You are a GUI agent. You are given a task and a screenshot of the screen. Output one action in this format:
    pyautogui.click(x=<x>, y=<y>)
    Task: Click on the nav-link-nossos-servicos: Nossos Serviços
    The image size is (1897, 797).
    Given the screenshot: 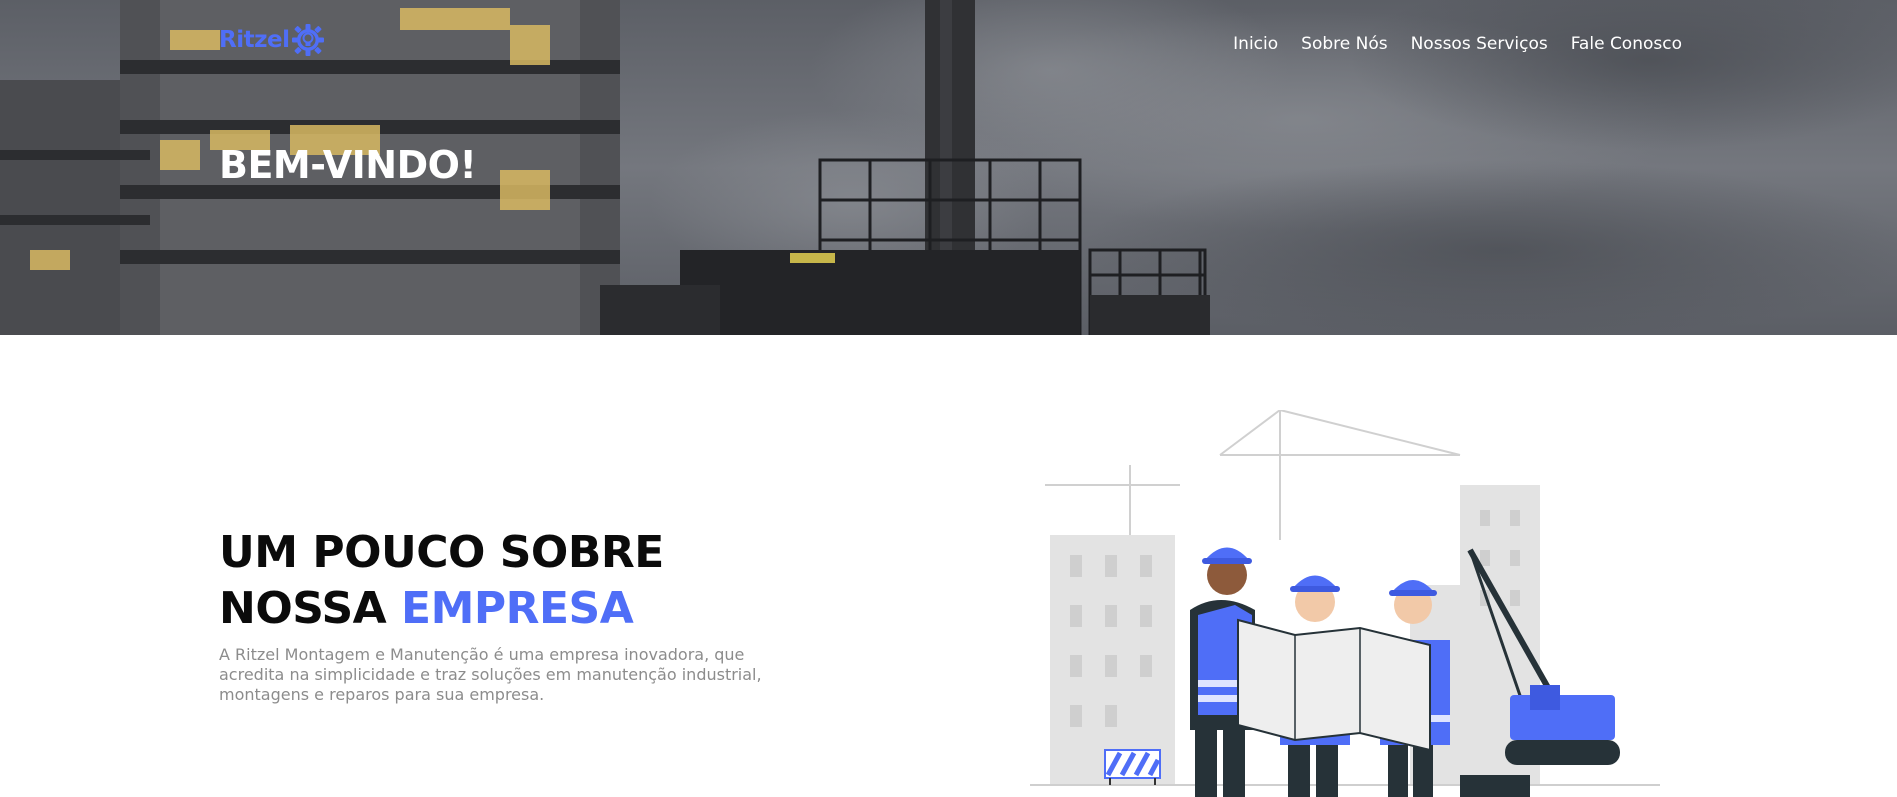 What is the action you would take?
    pyautogui.click(x=1479, y=44)
    